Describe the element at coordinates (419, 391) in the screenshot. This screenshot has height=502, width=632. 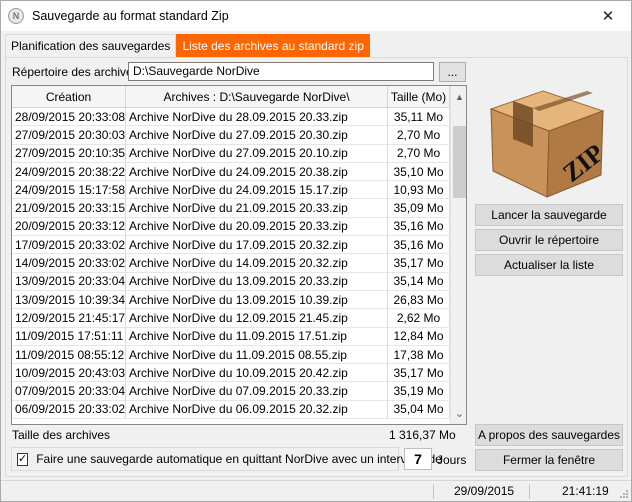
I see `cell-size: 35,19 Mo` at that location.